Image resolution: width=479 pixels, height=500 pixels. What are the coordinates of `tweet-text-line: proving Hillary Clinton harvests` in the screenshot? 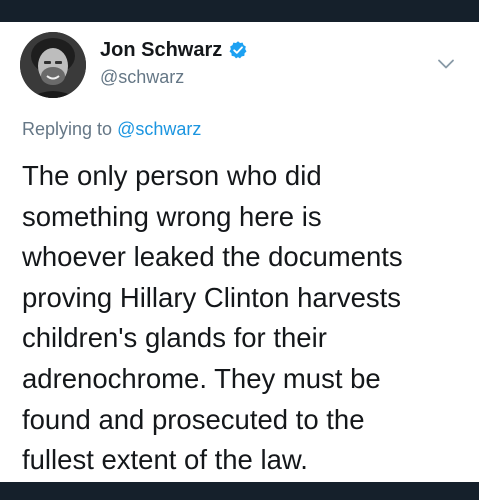 It's located at (212, 297).